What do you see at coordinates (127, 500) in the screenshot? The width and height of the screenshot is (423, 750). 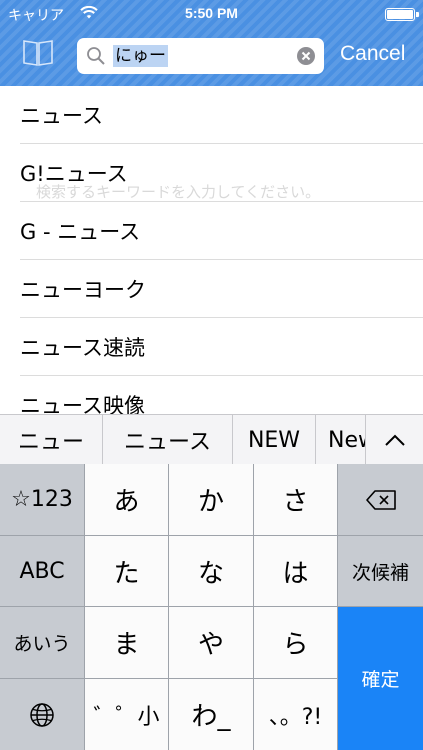 I see `kana-key-a: あ` at bounding box center [127, 500].